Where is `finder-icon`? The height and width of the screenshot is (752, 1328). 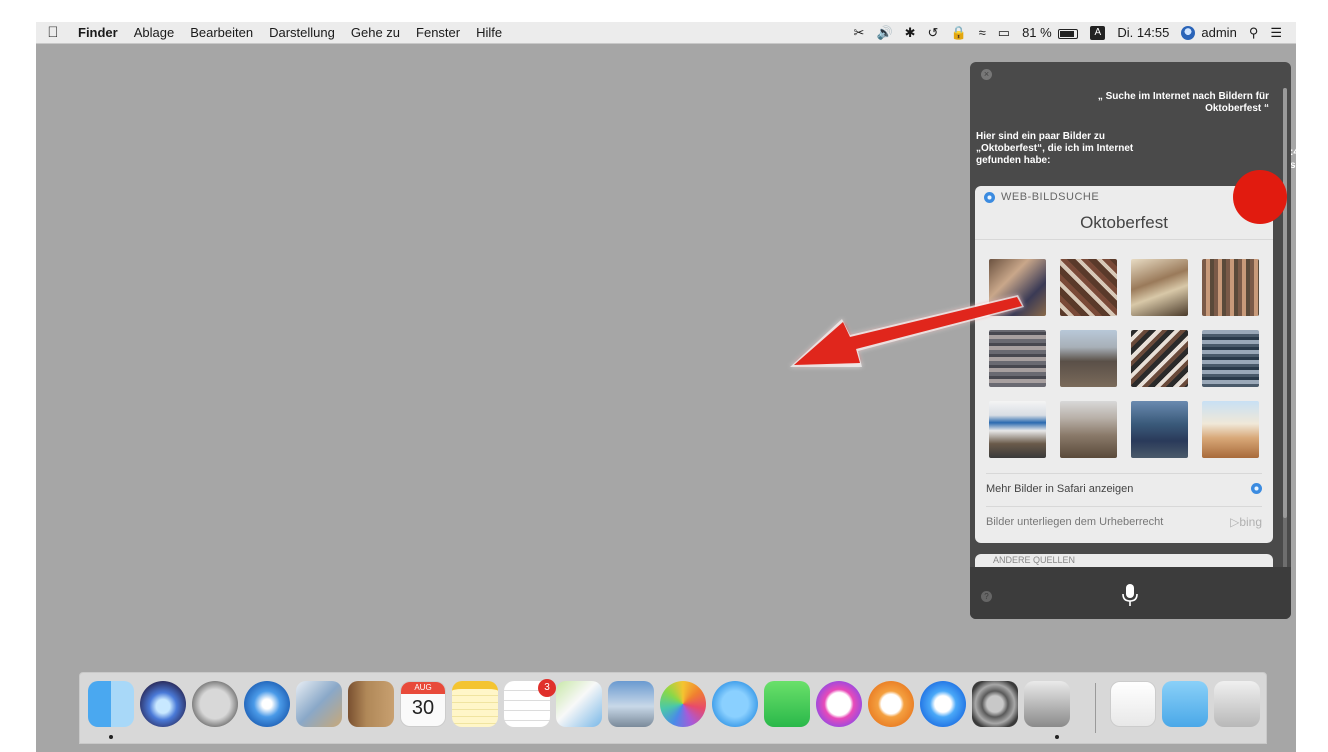
finder-icon is located at coordinates (111, 704).